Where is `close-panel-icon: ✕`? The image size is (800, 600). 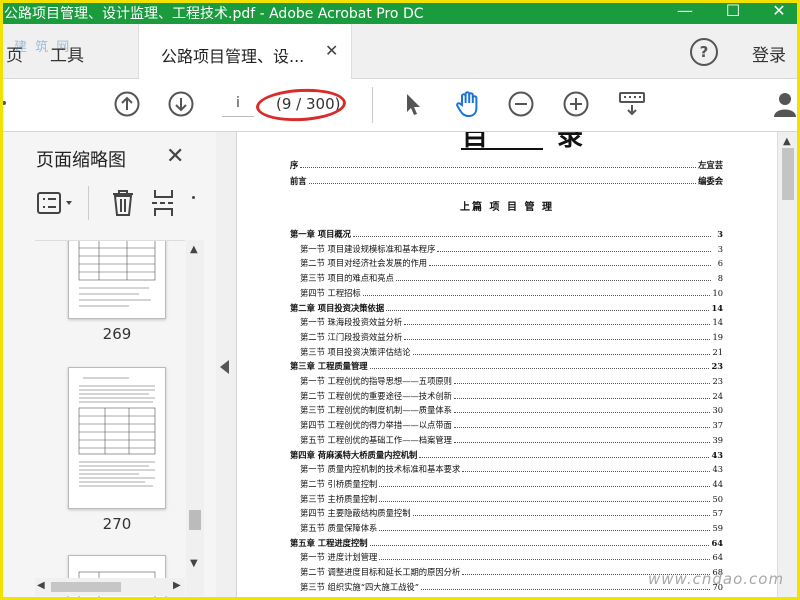
close-panel-icon: ✕ is located at coordinates (175, 156).